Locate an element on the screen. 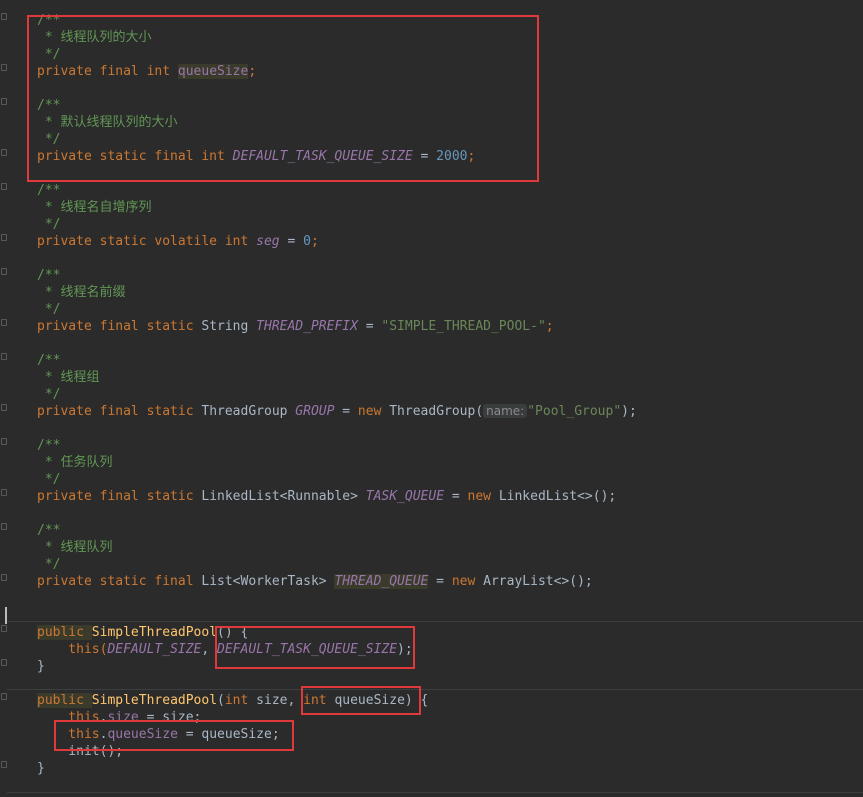  code-line: * 线程名前缀 is located at coordinates (81, 292).